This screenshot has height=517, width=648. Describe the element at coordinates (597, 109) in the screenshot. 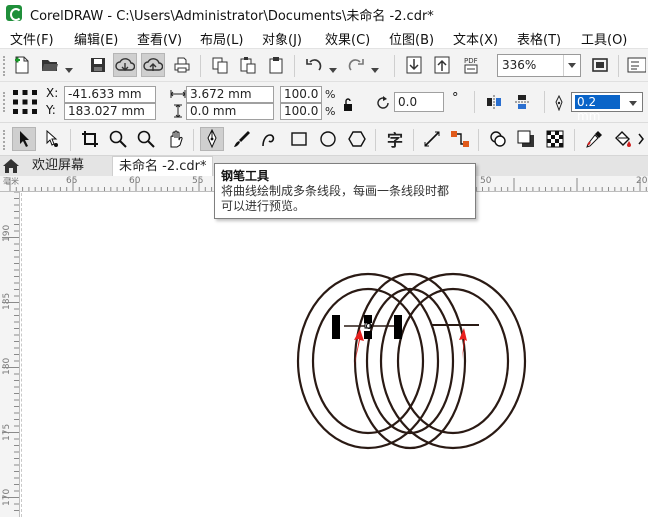

I see `outline-width-value: 0.2 mm` at that location.